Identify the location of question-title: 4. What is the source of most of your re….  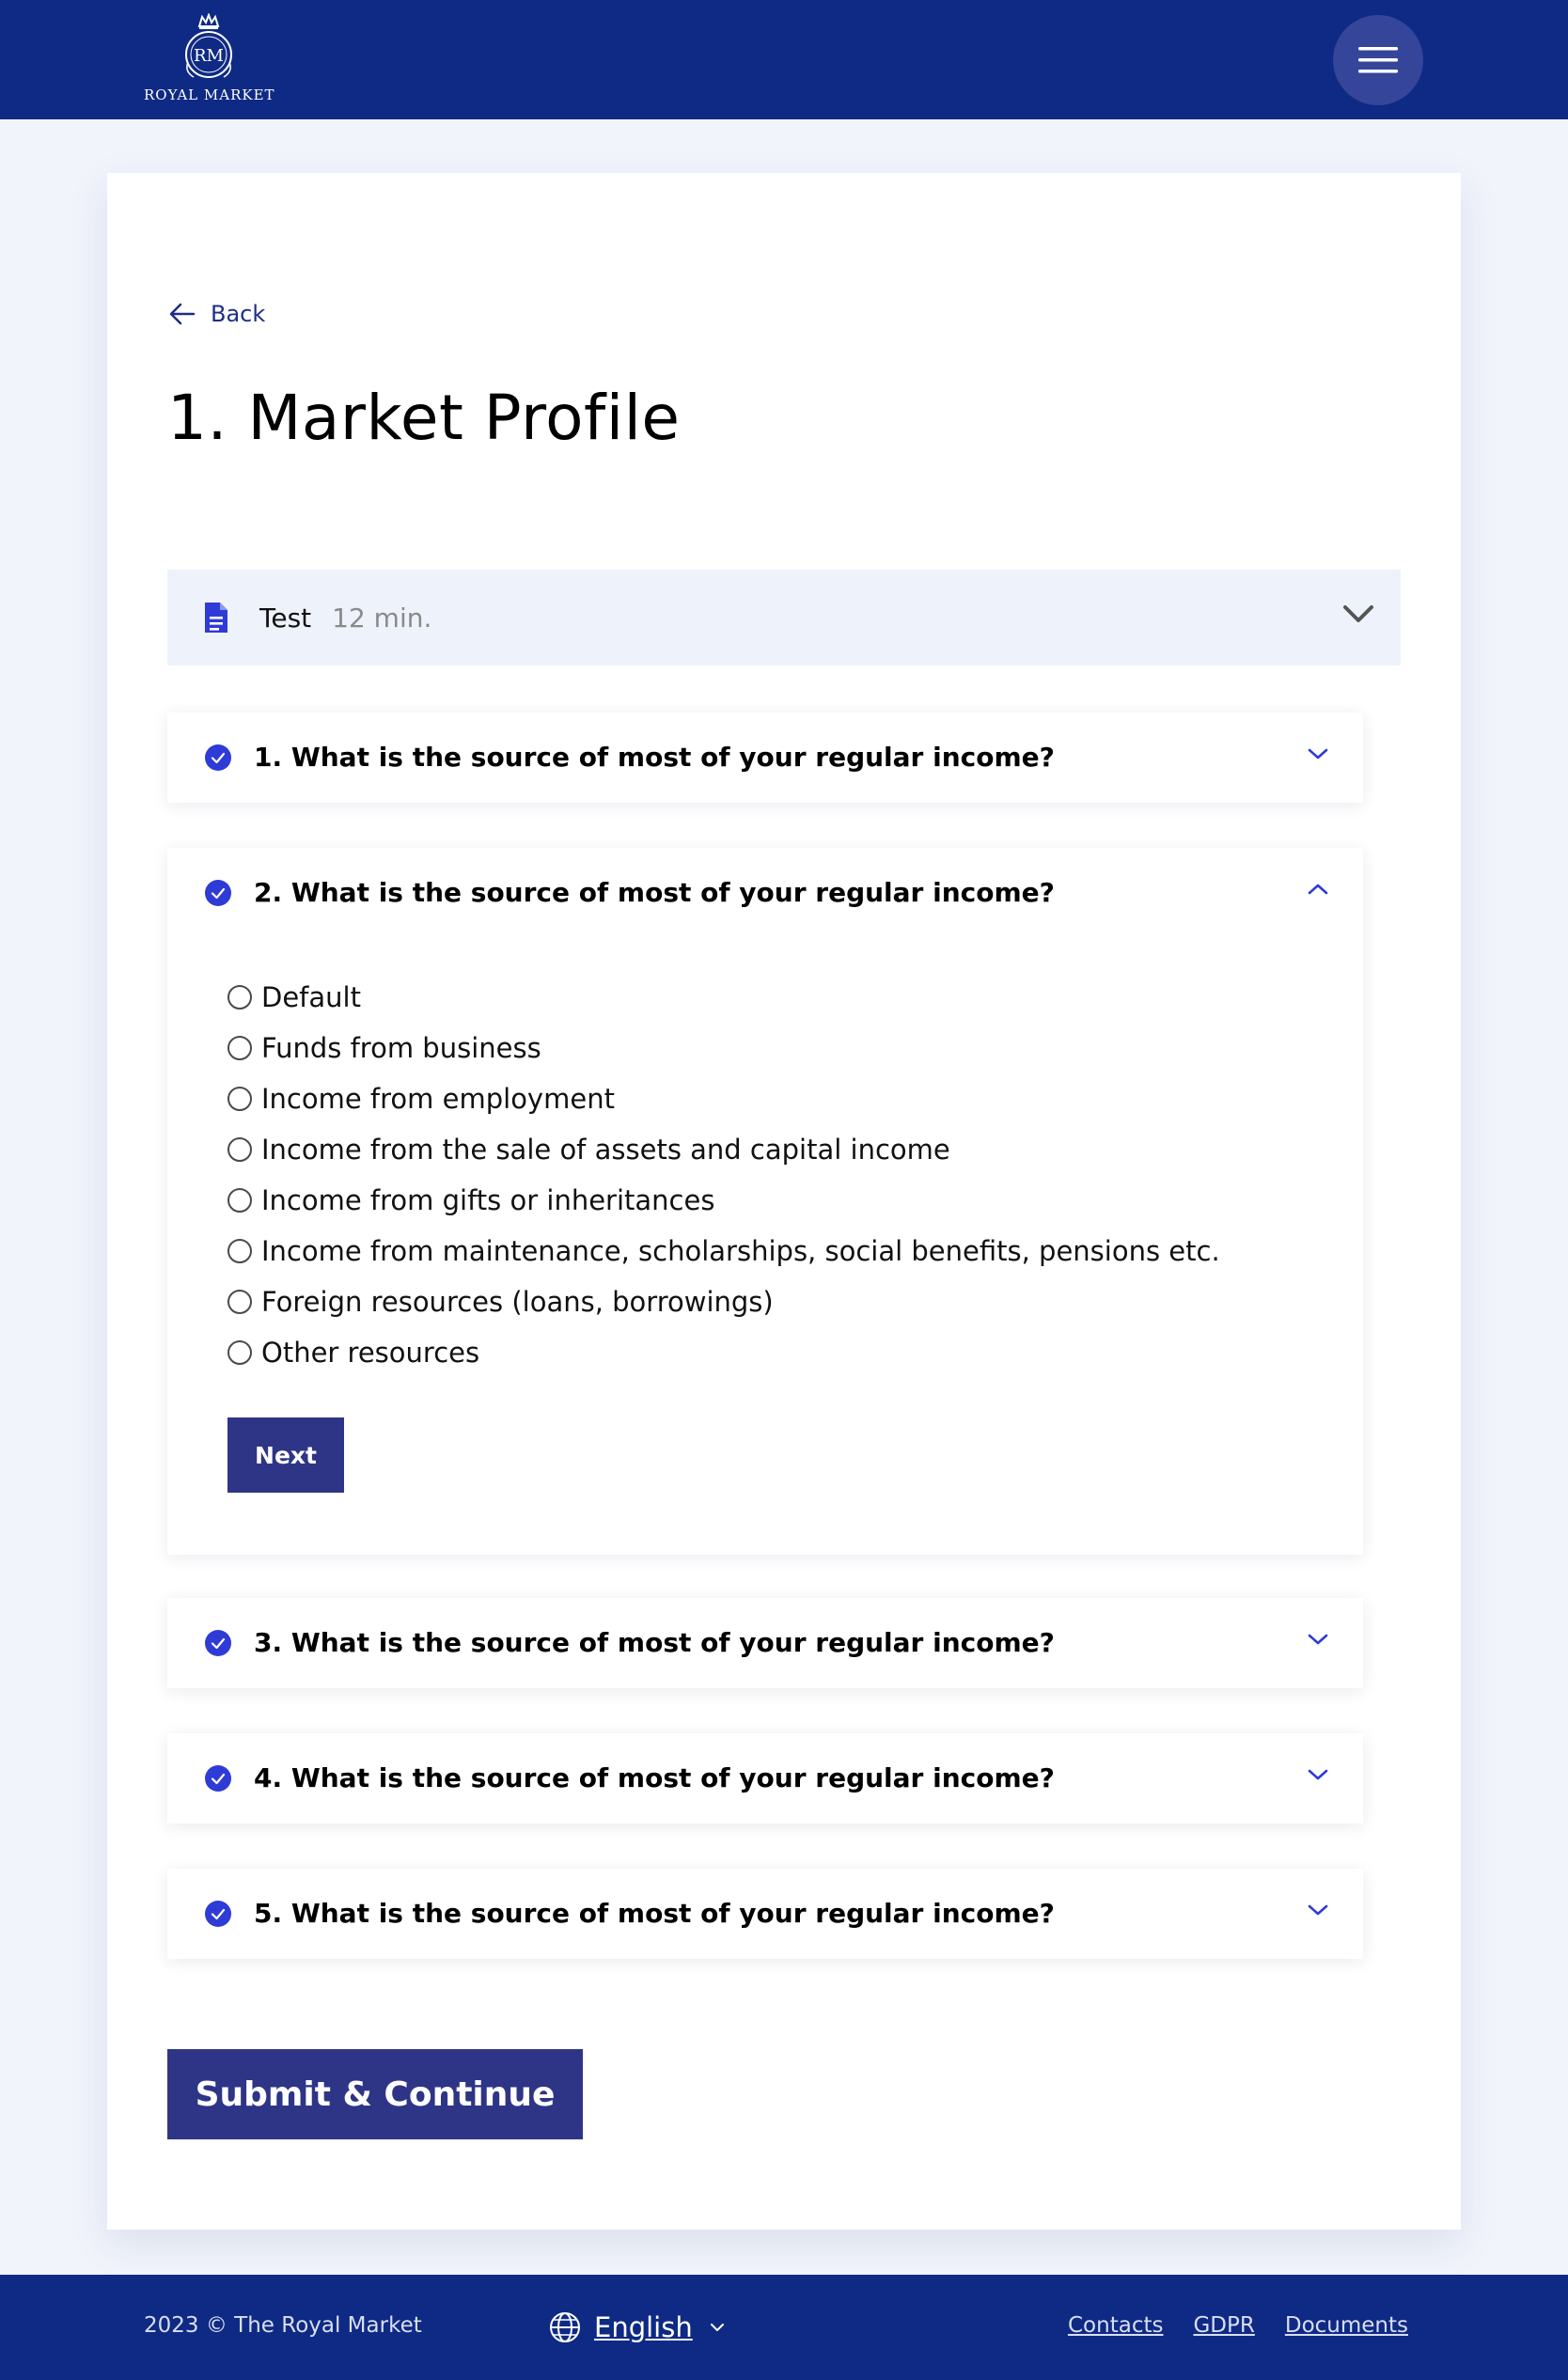
(654, 1777).